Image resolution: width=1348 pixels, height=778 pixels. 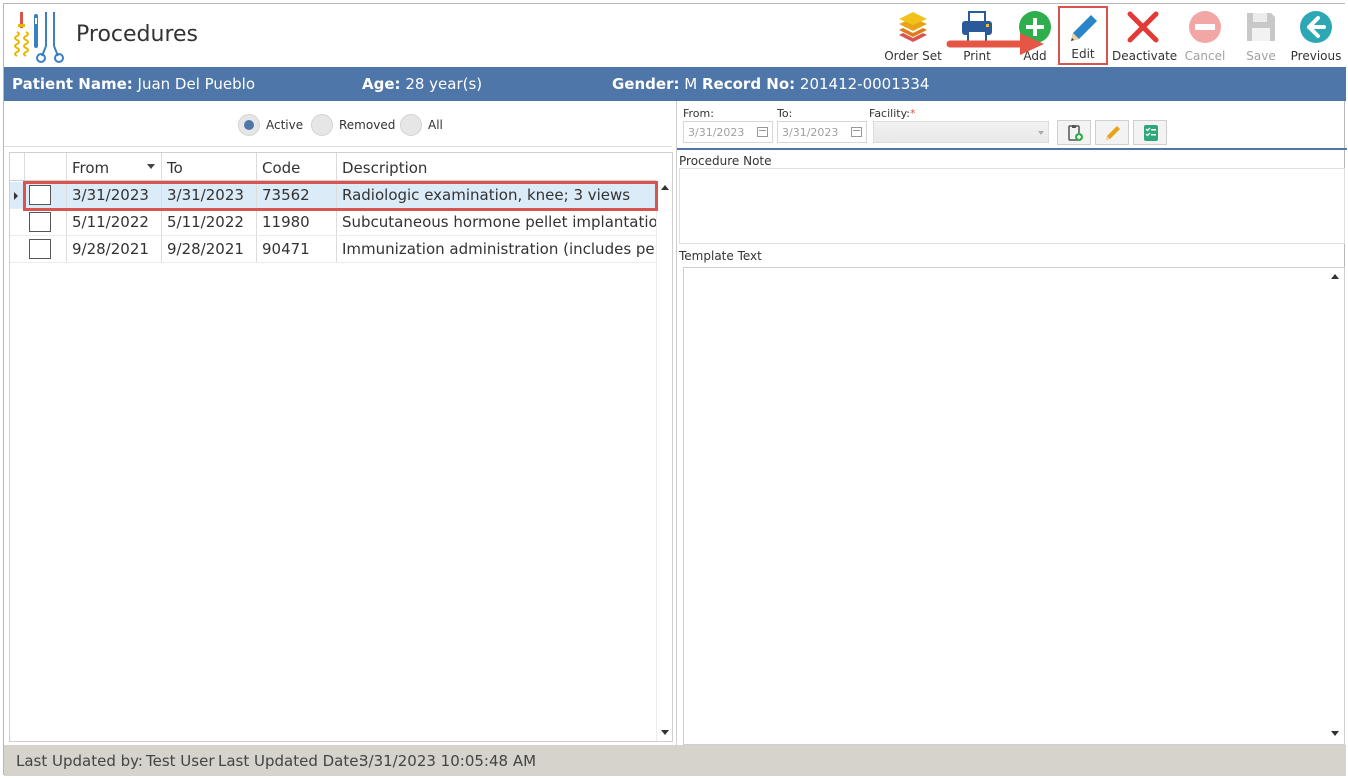 What do you see at coordinates (1041, 133) in the screenshot?
I see `chevron-down-icon` at bounding box center [1041, 133].